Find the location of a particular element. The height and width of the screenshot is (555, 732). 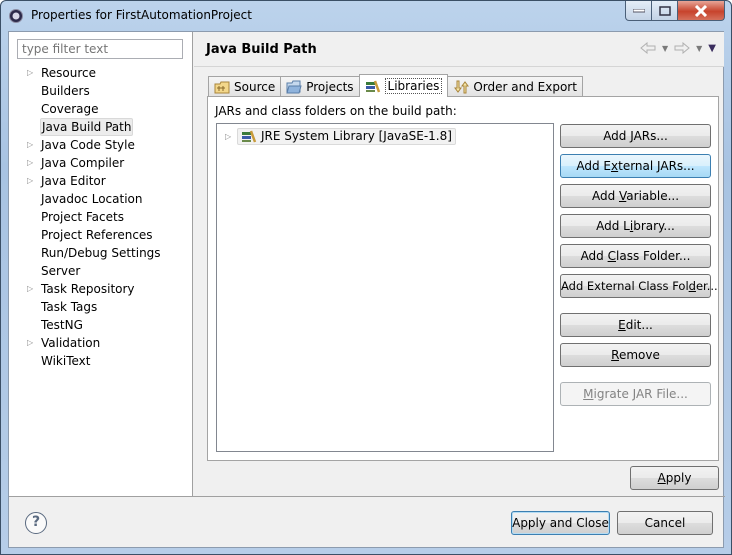

tree-item-project-references: Project References is located at coordinates (101, 235).